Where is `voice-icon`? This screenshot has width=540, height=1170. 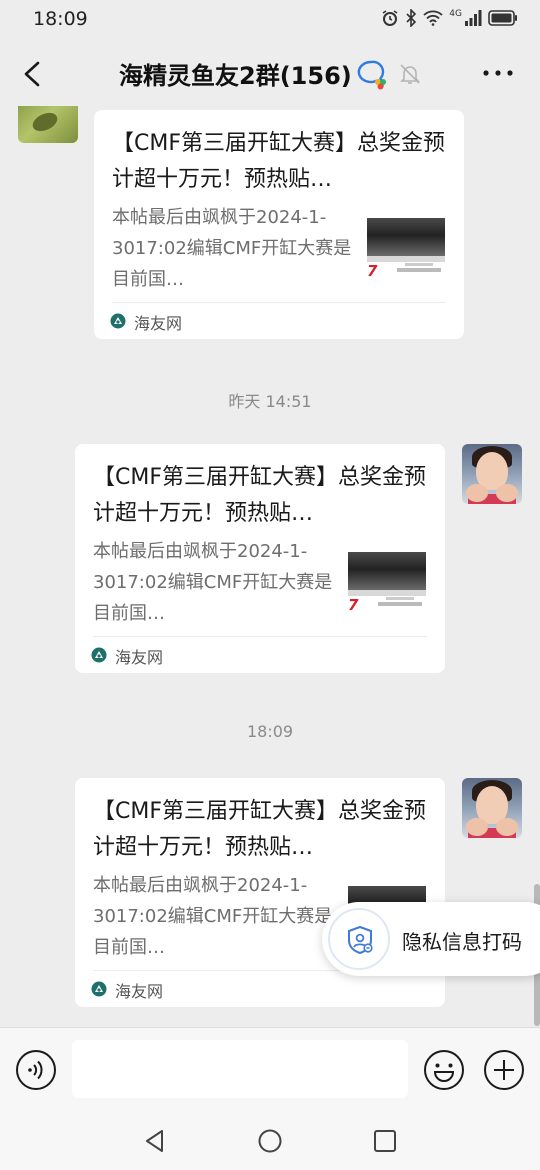 voice-icon is located at coordinates (36, 1070).